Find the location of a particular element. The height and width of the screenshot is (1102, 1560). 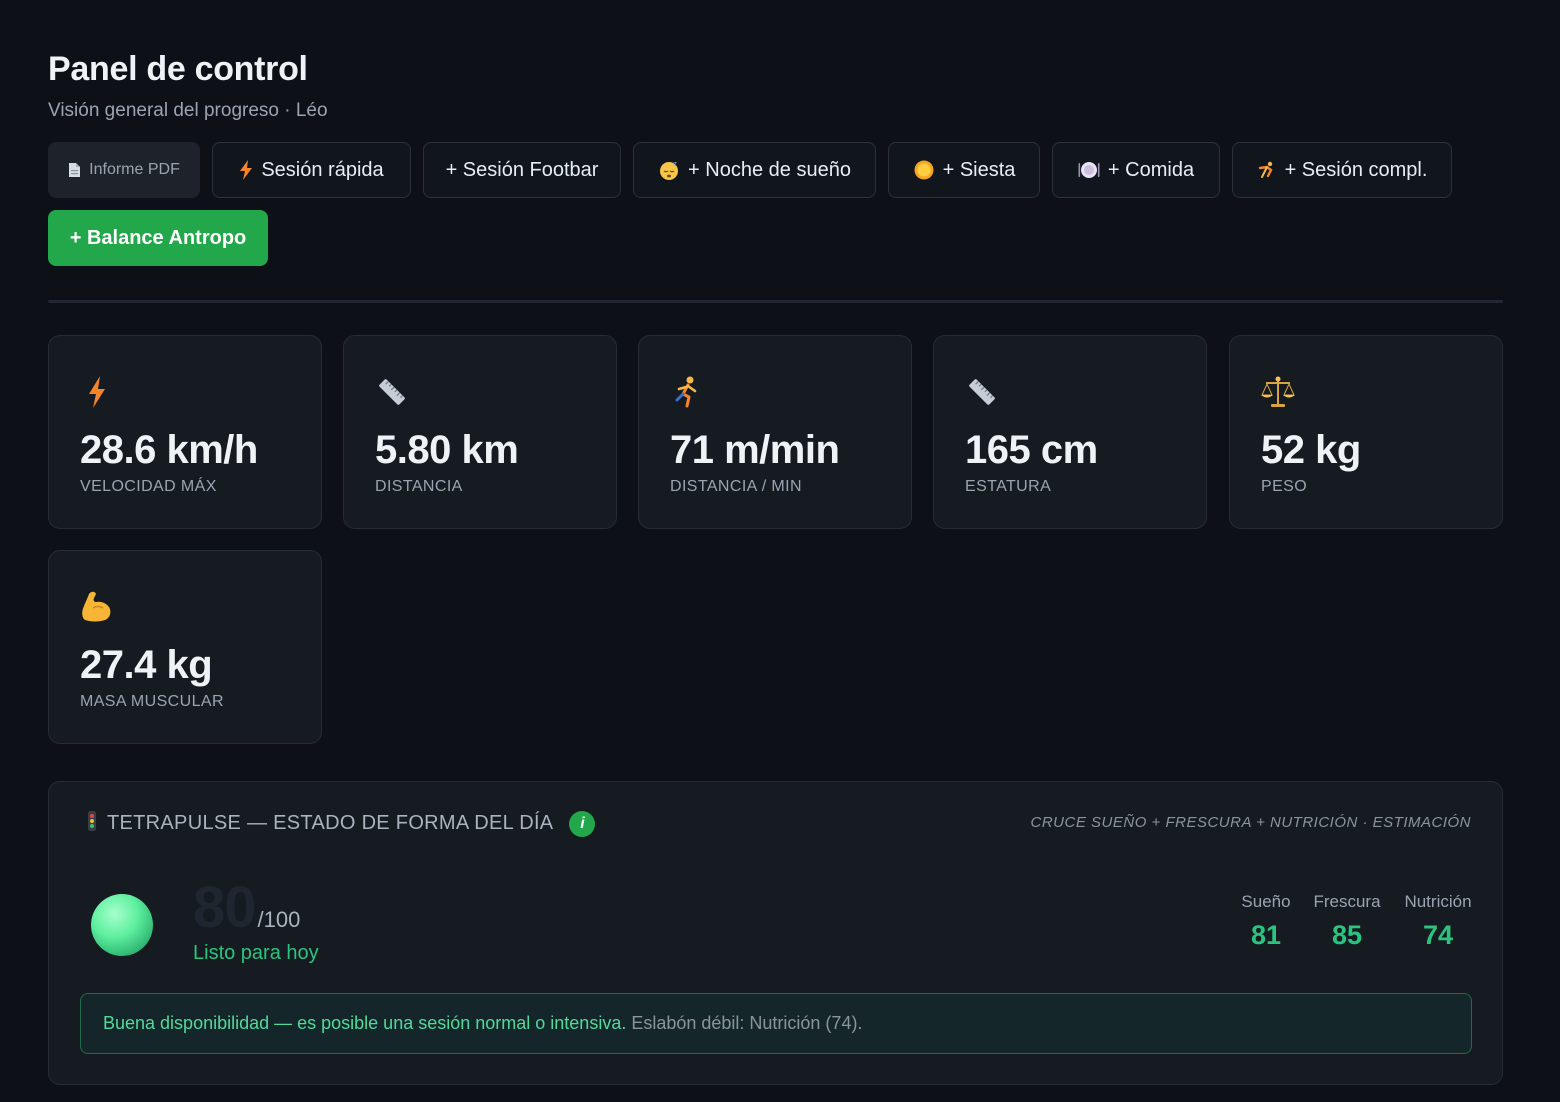

sun-icon is located at coordinates (924, 170).